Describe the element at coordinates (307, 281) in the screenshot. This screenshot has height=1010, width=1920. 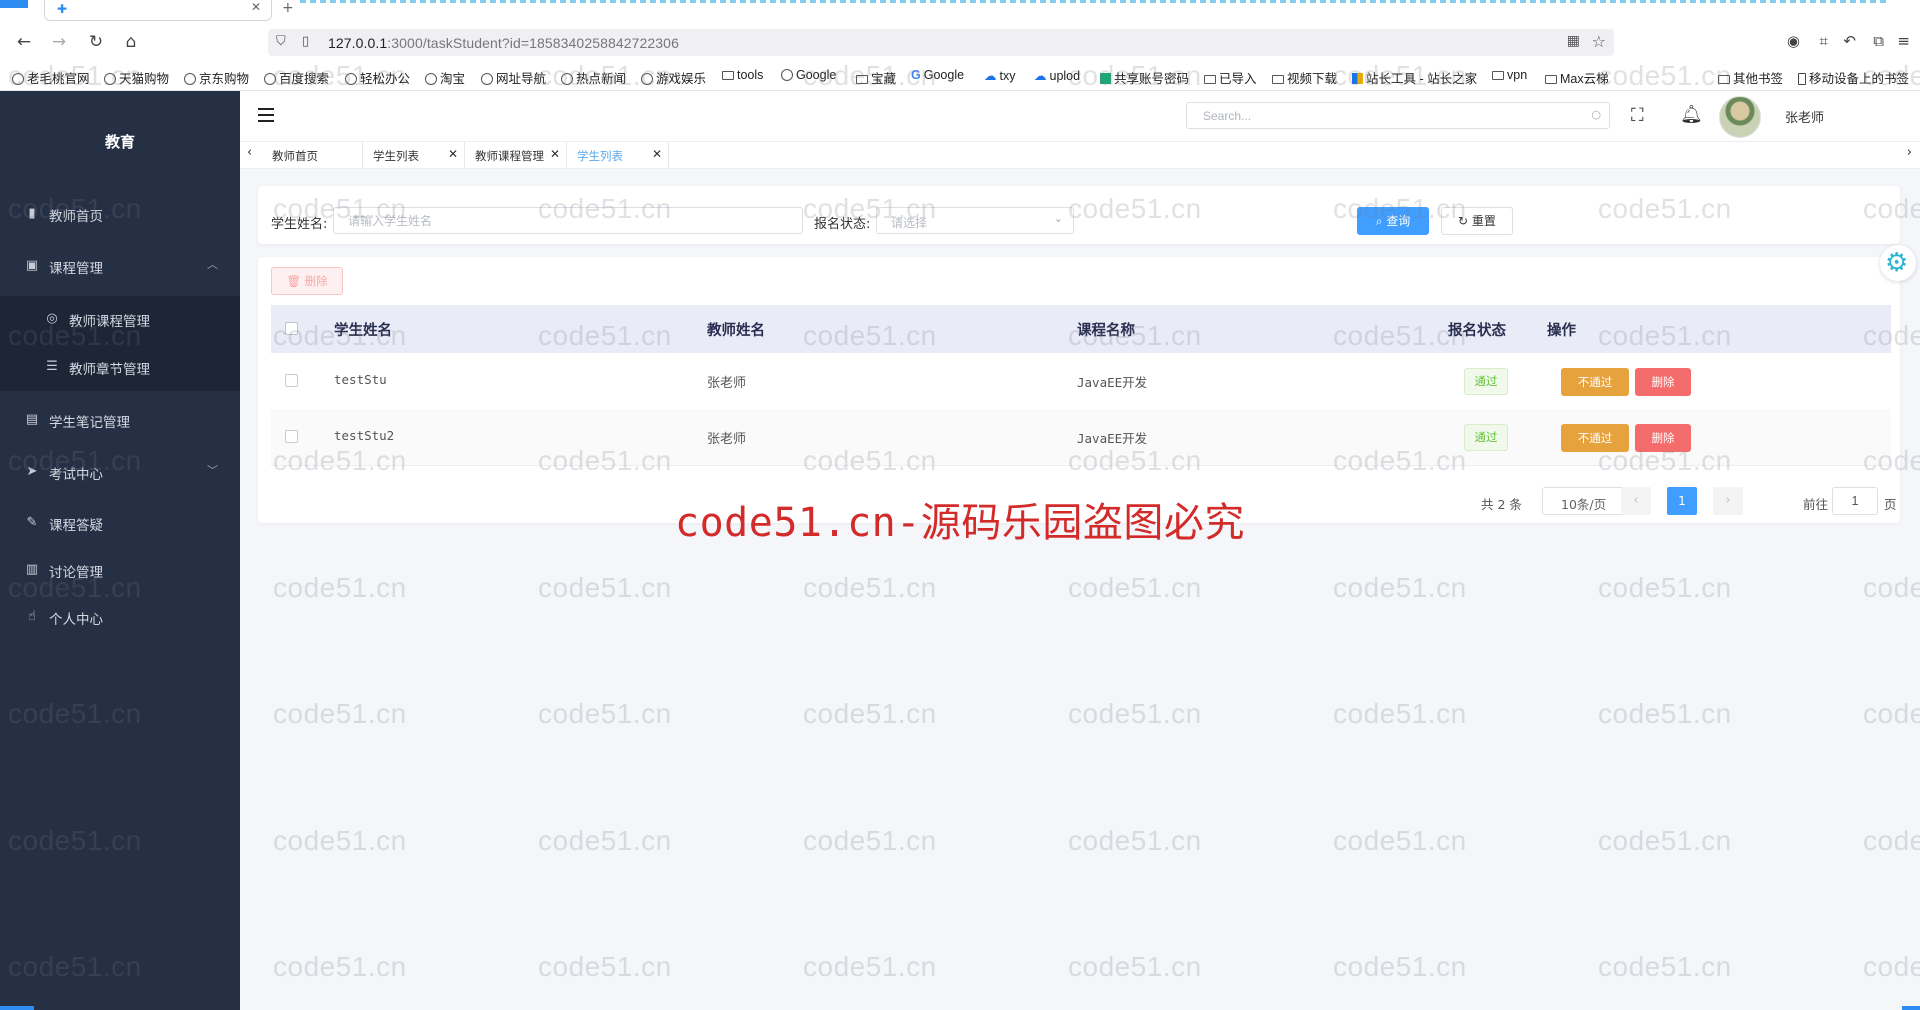
I see `batch-delete-button: 🗑︎ 删除` at that location.